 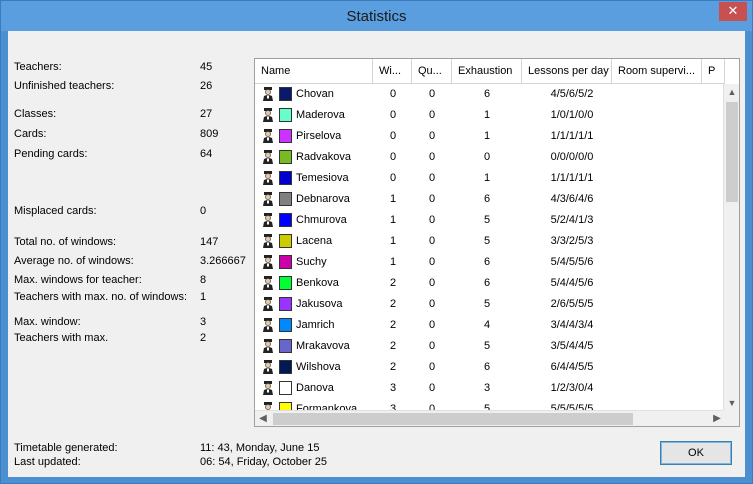 What do you see at coordinates (260, 448) in the screenshot?
I see `timetable-generated-value: 11: 43, Monday, June 15` at bounding box center [260, 448].